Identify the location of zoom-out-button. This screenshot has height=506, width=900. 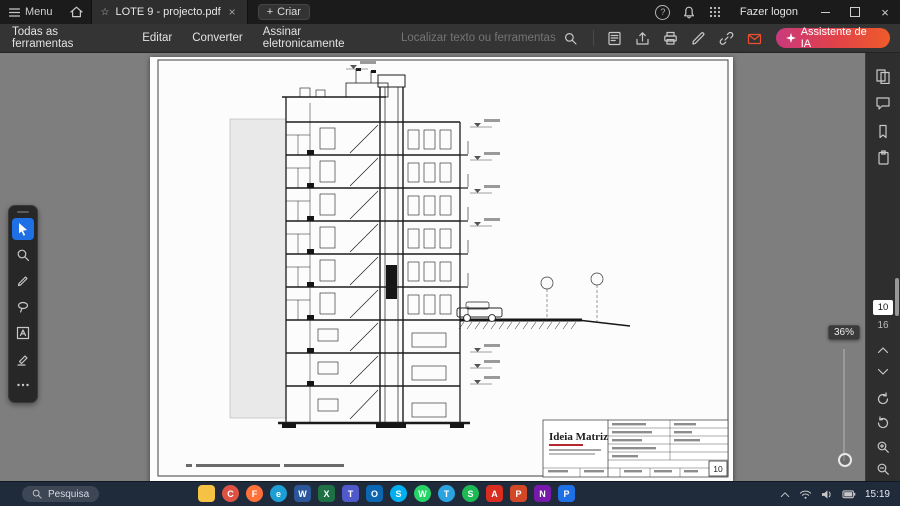
(883, 469).